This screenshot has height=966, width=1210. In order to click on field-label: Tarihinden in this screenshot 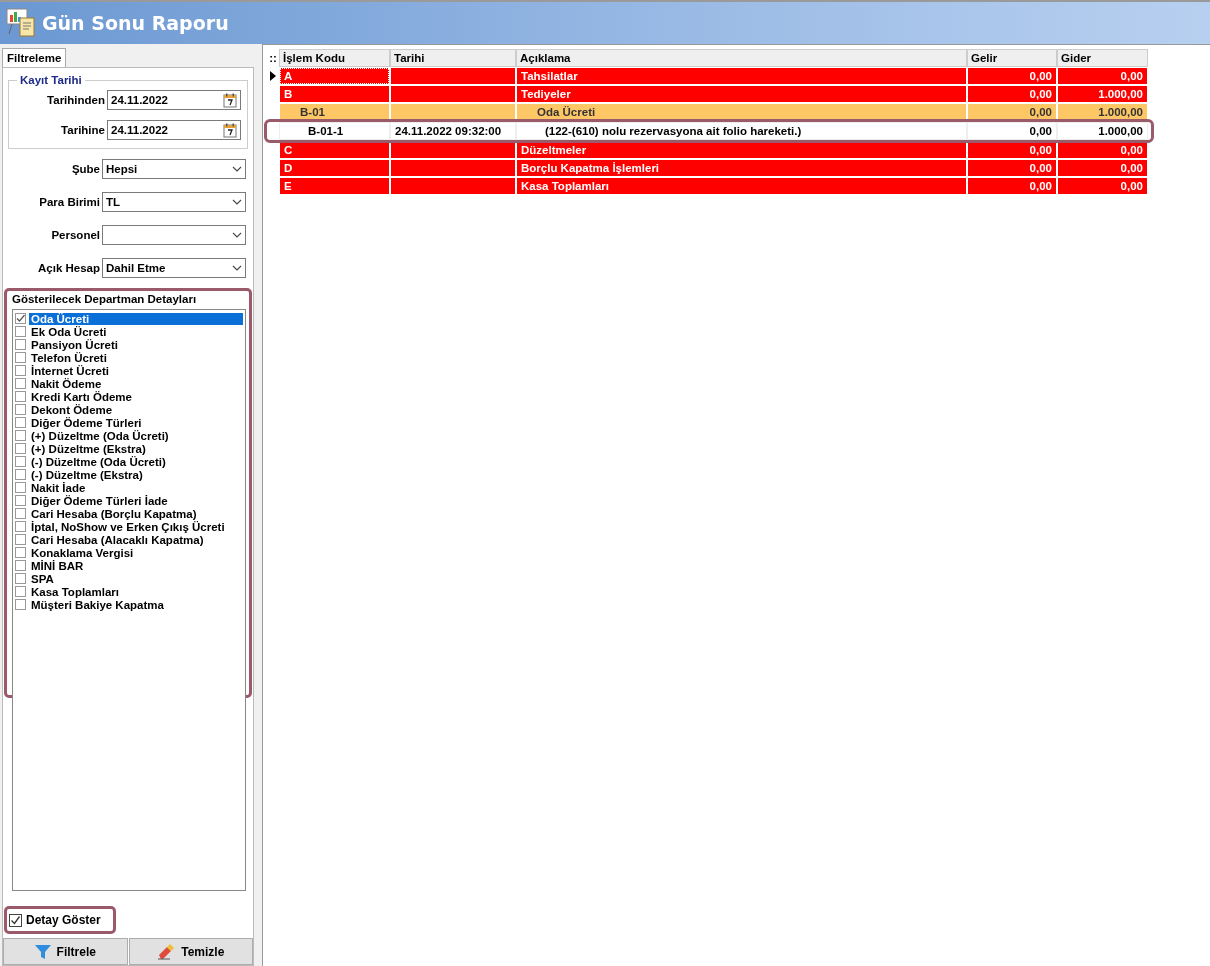, I will do `click(76, 100)`.